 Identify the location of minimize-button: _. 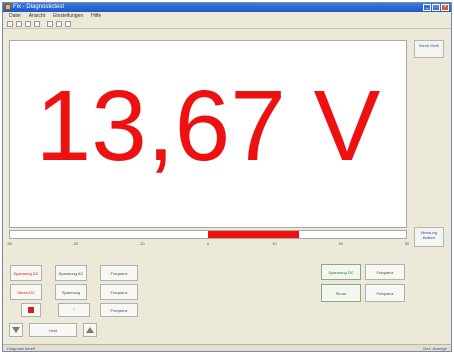
(427, 7).